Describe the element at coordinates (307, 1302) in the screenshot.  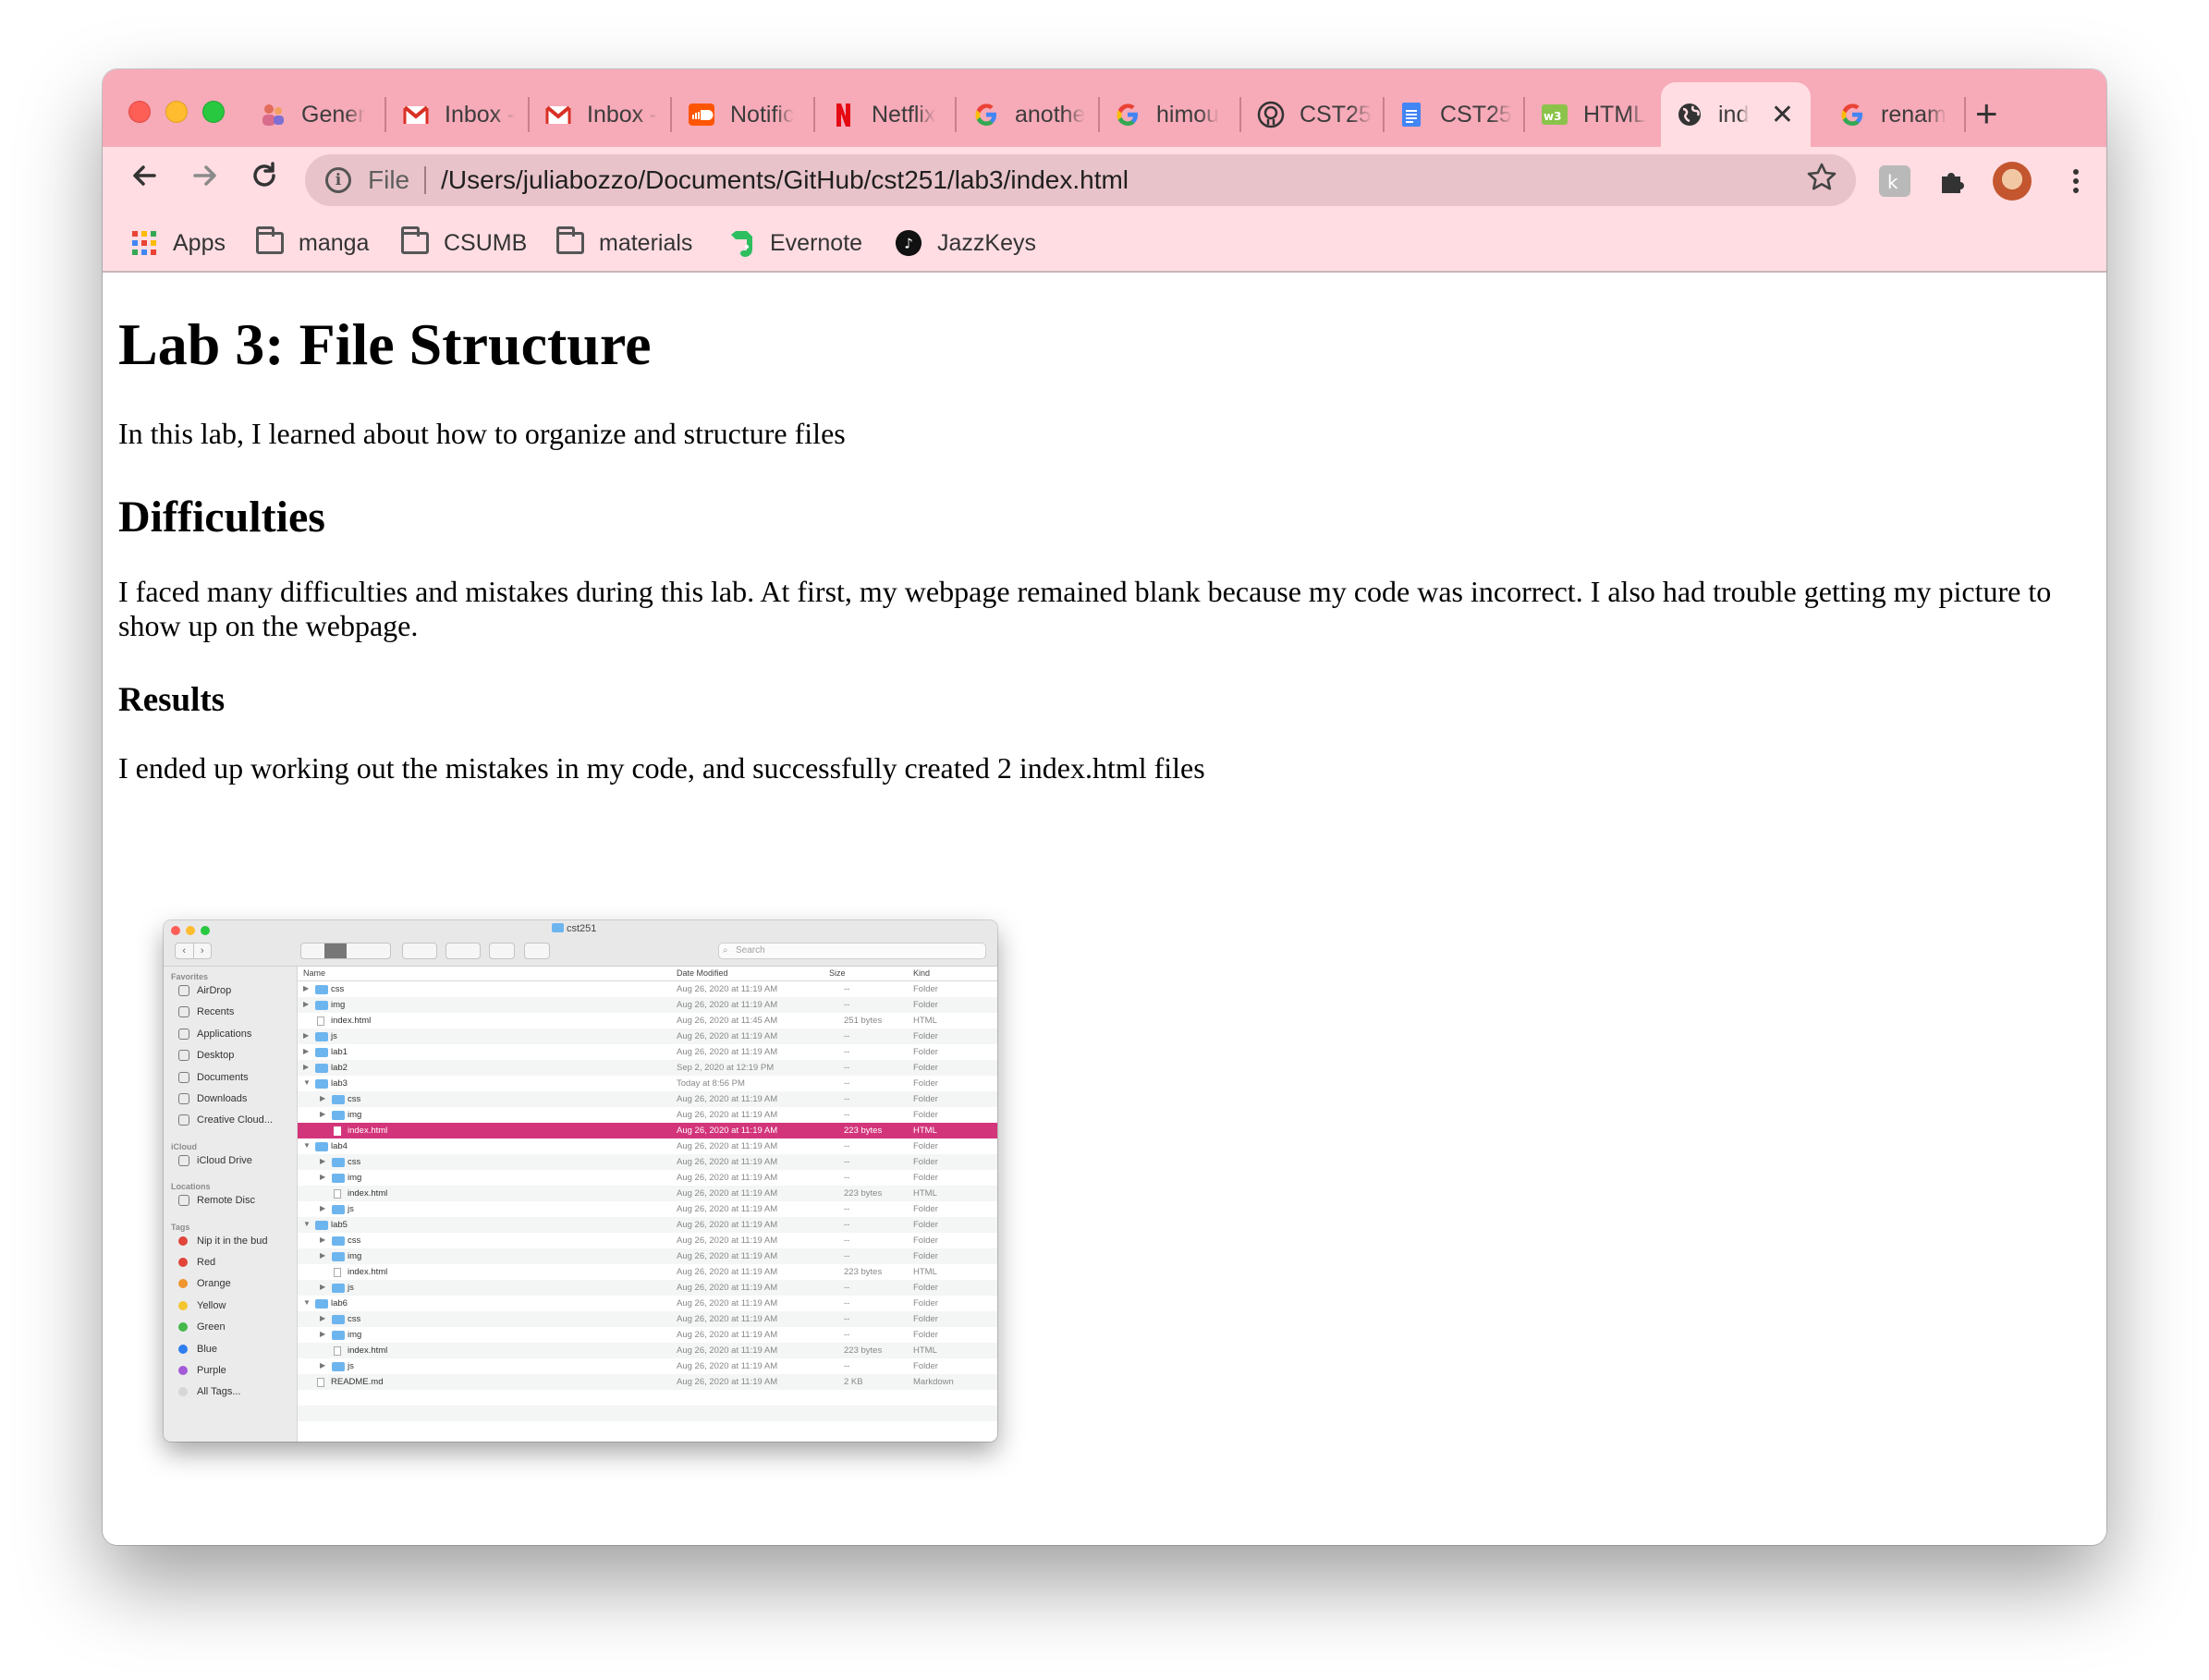
I see `disclosure-open-icon: ▼` at that location.